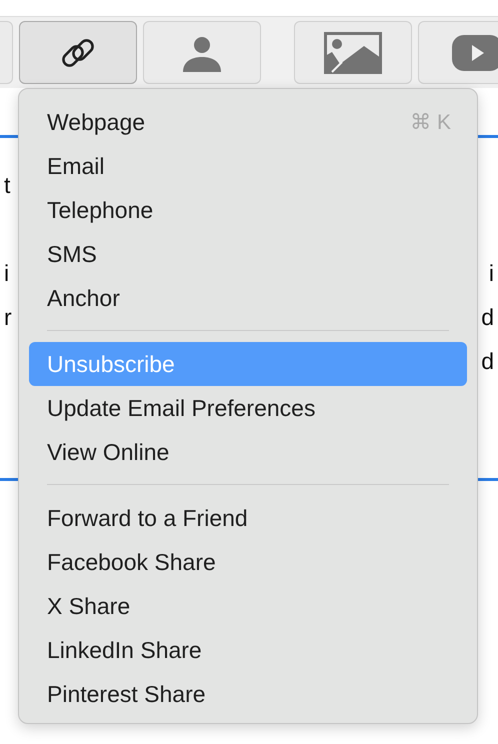 The width and height of the screenshot is (498, 744). I want to click on menu-item: Facebook Share, so click(248, 562).